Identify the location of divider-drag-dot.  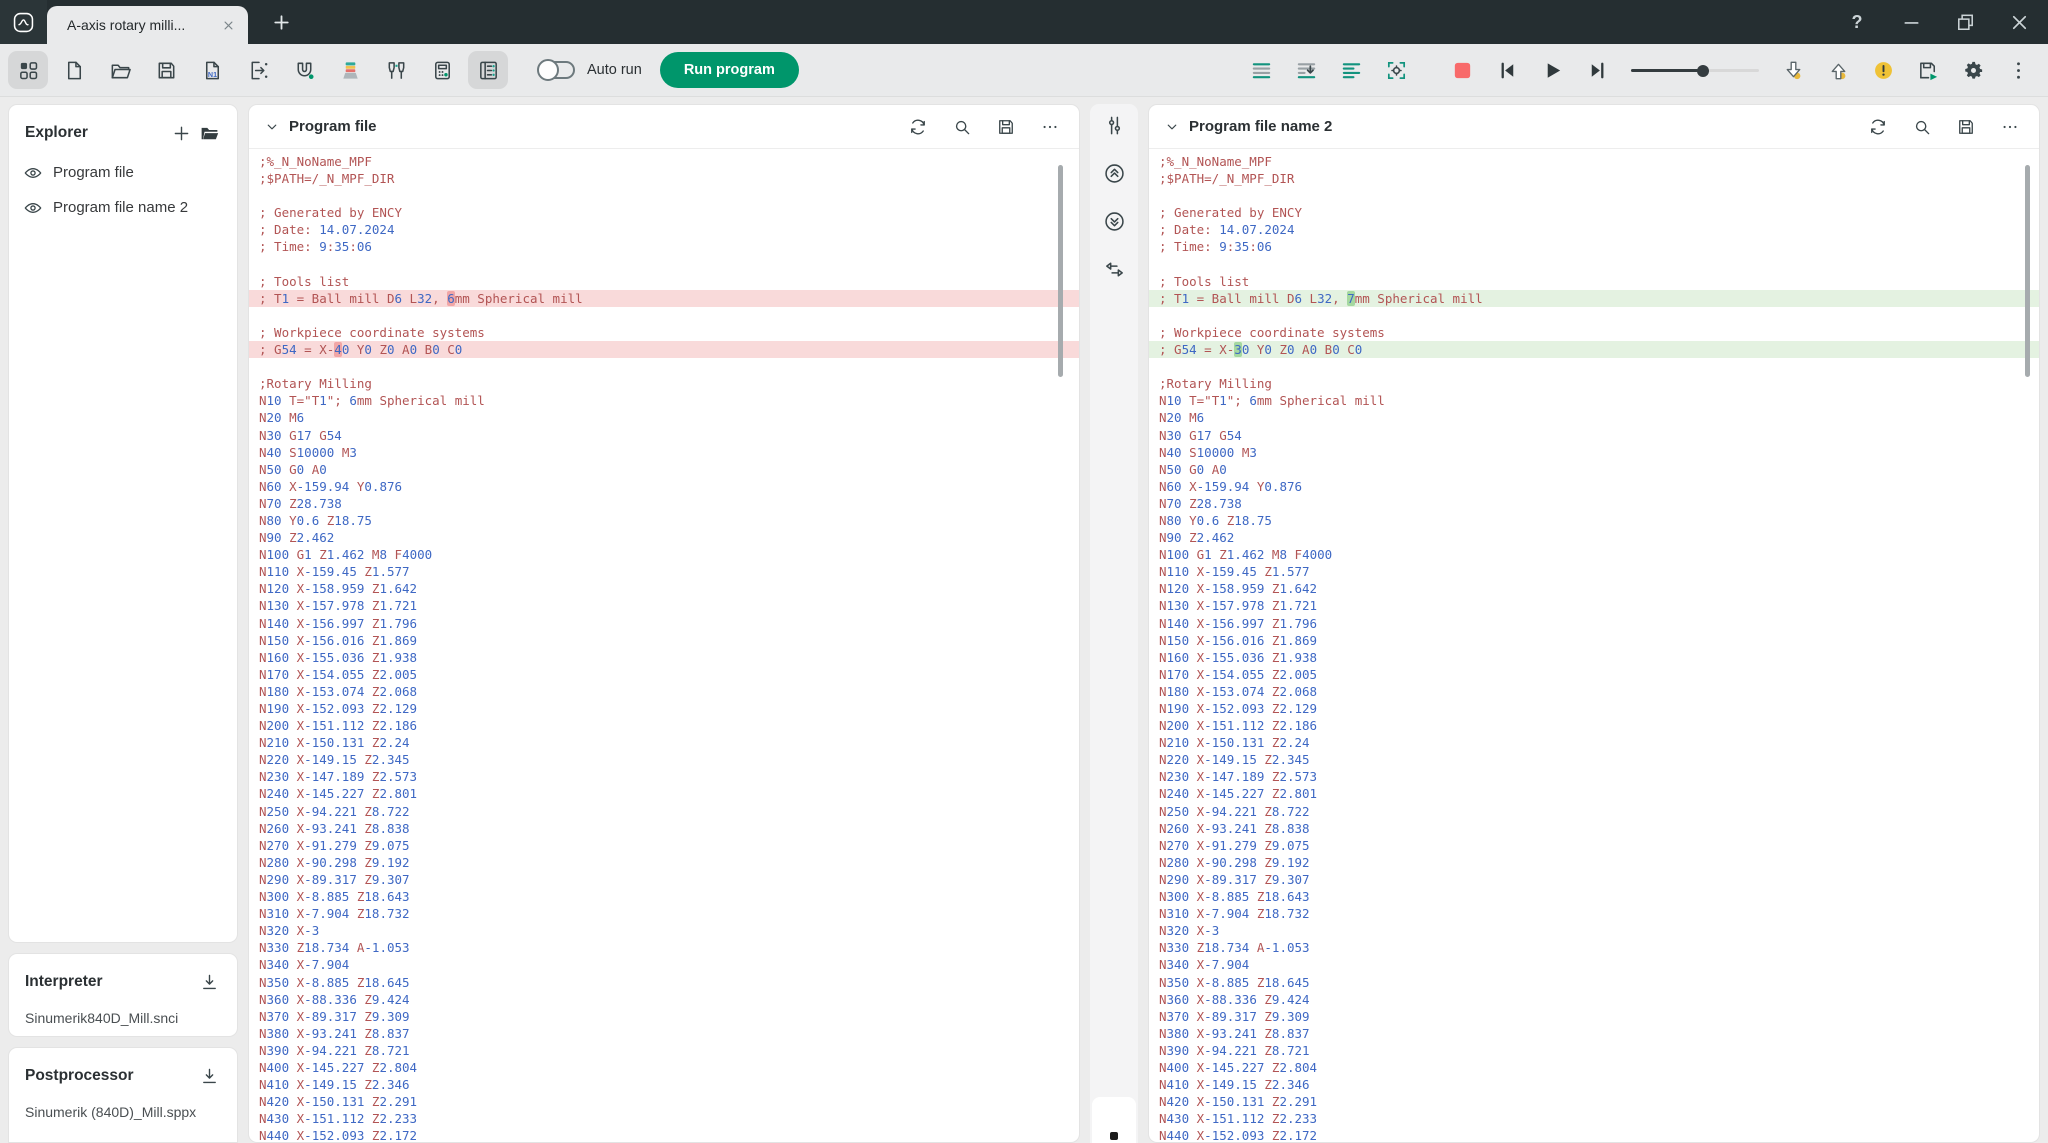
(1114, 1136).